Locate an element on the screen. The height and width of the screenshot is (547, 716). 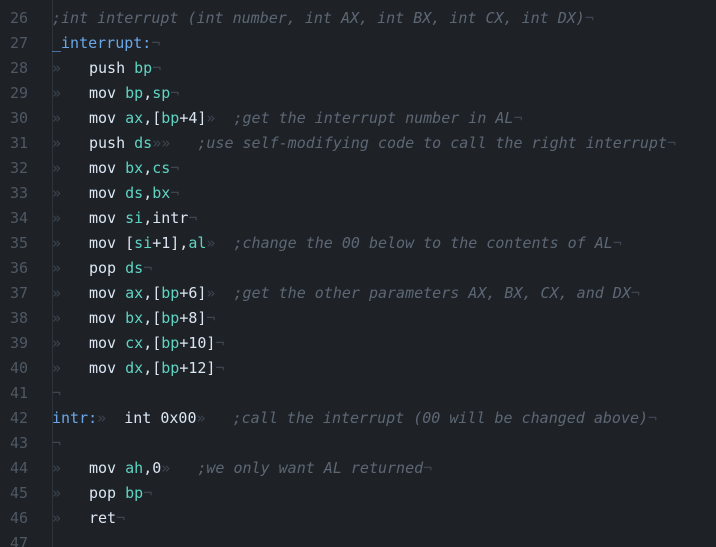
code-line: 46 » ret¬ is located at coordinates (358, 518).